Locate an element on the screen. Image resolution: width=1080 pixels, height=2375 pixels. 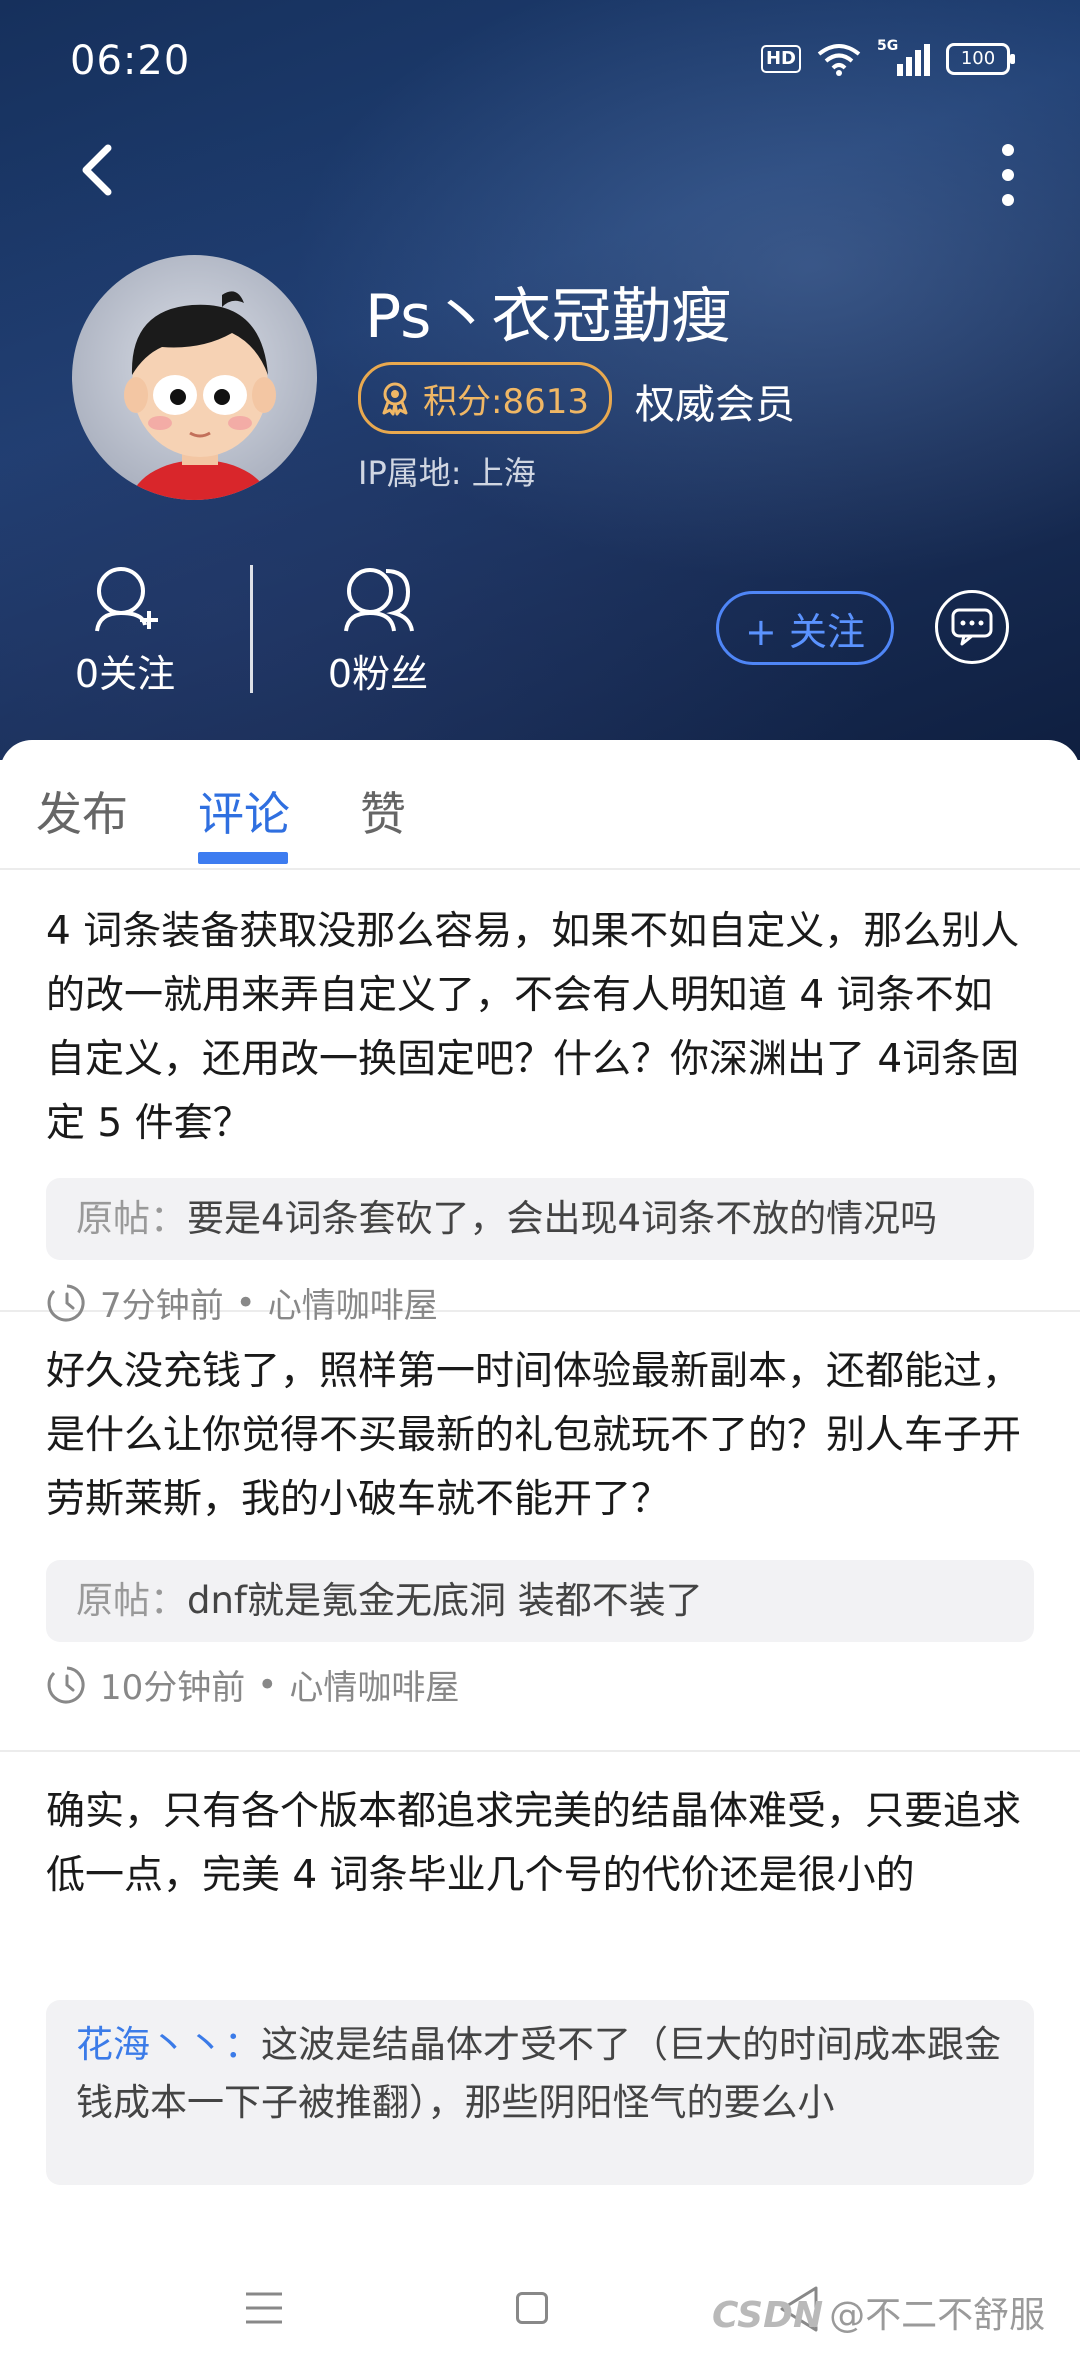
score-text: 积分:8613 is located at coordinates (506, 401).